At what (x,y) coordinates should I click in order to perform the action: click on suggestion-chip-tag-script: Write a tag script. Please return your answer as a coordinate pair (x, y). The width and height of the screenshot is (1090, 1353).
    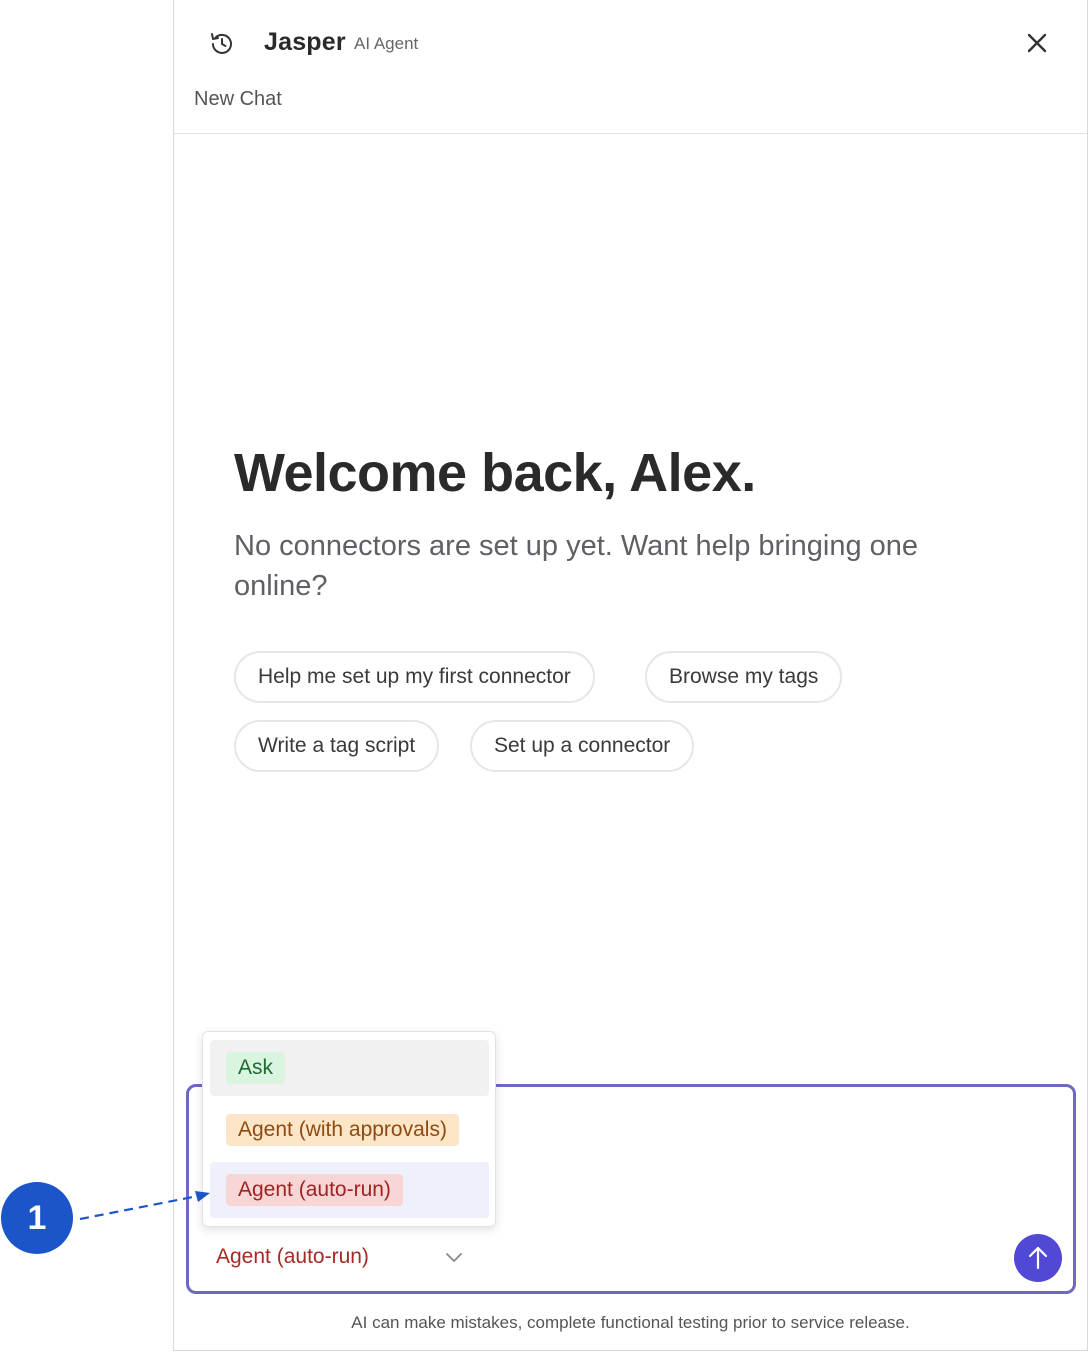
    Looking at the image, I should click on (337, 746).